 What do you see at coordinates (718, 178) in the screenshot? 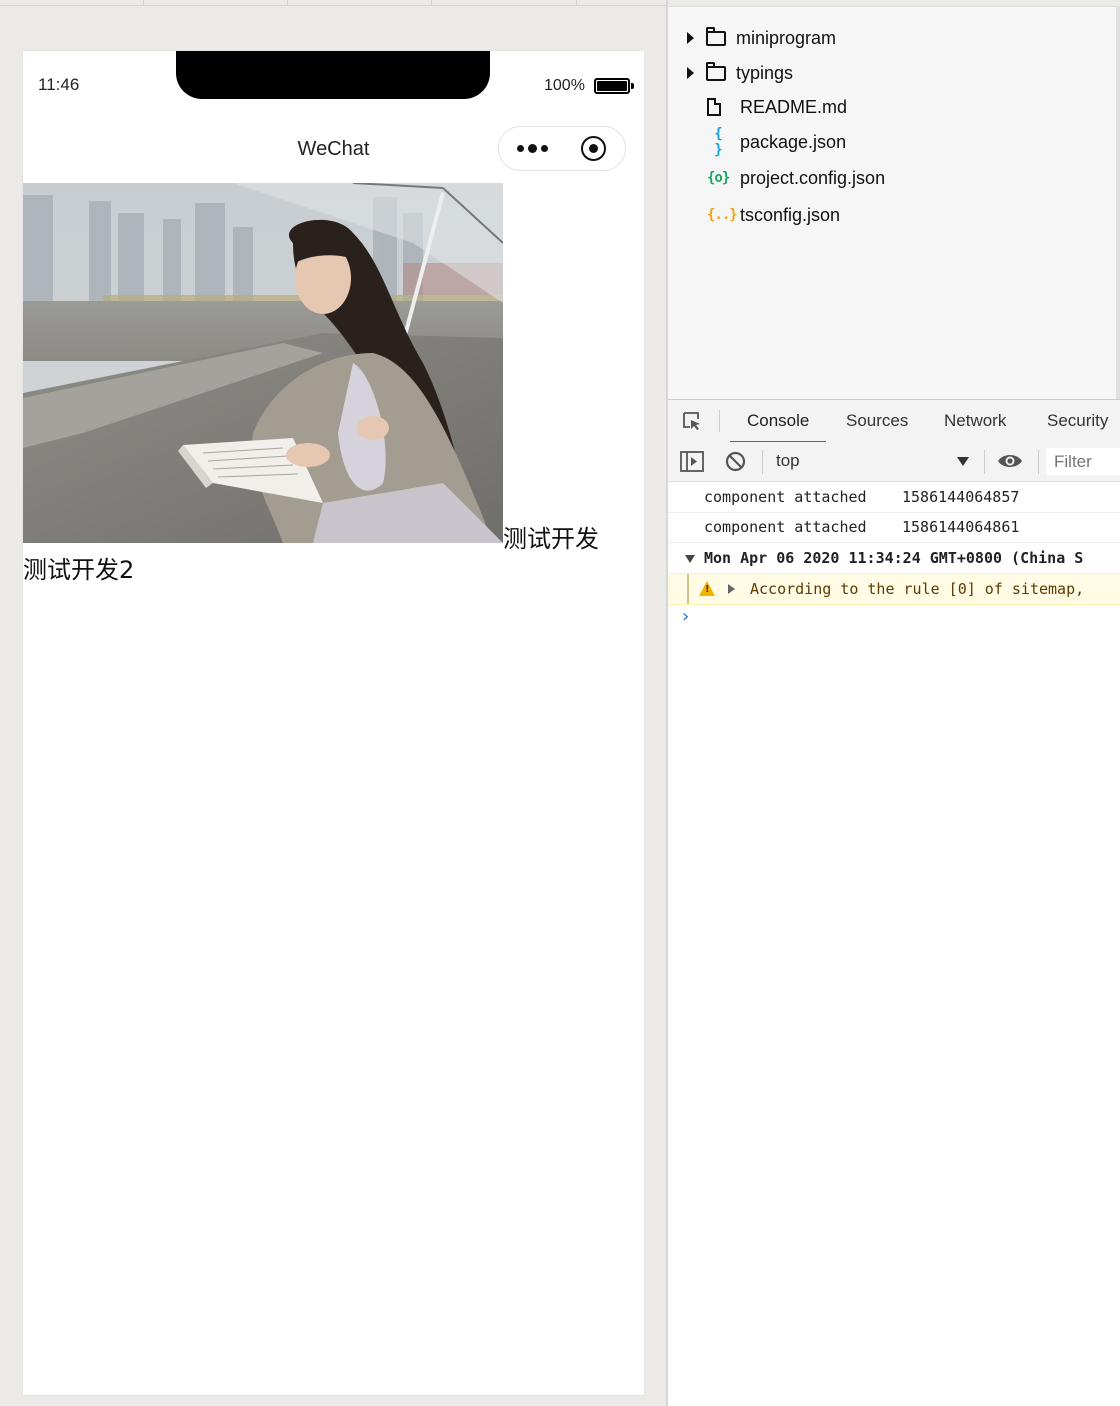
I see `config-json-icon: {o}` at bounding box center [718, 178].